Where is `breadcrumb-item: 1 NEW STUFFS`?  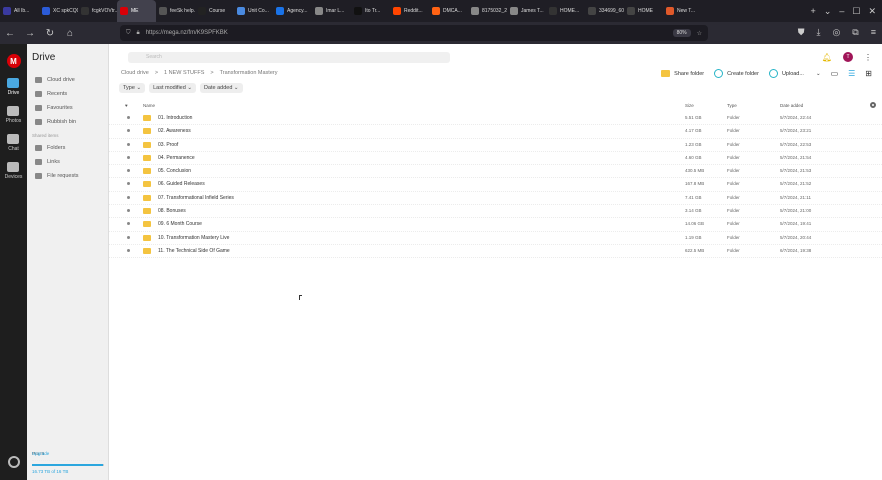
breadcrumb-item: 1 NEW STUFFS is located at coordinates (184, 73).